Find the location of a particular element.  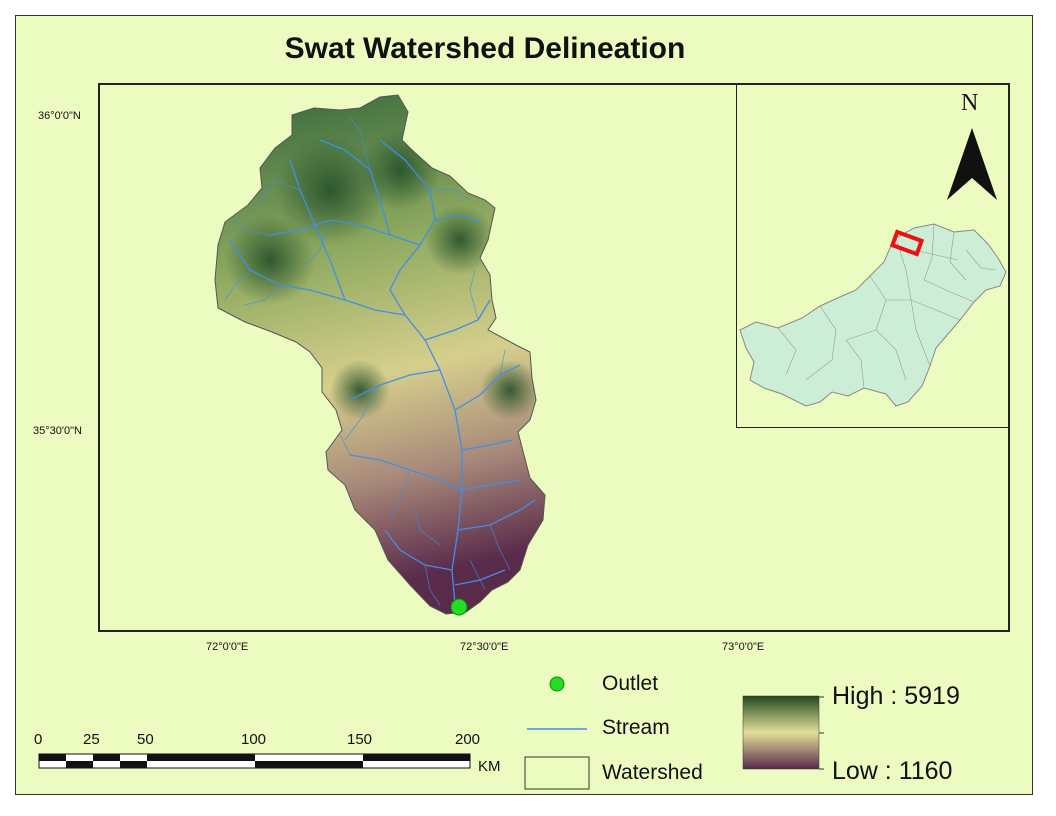

legend-stream-label: Stream is located at coordinates (636, 727).